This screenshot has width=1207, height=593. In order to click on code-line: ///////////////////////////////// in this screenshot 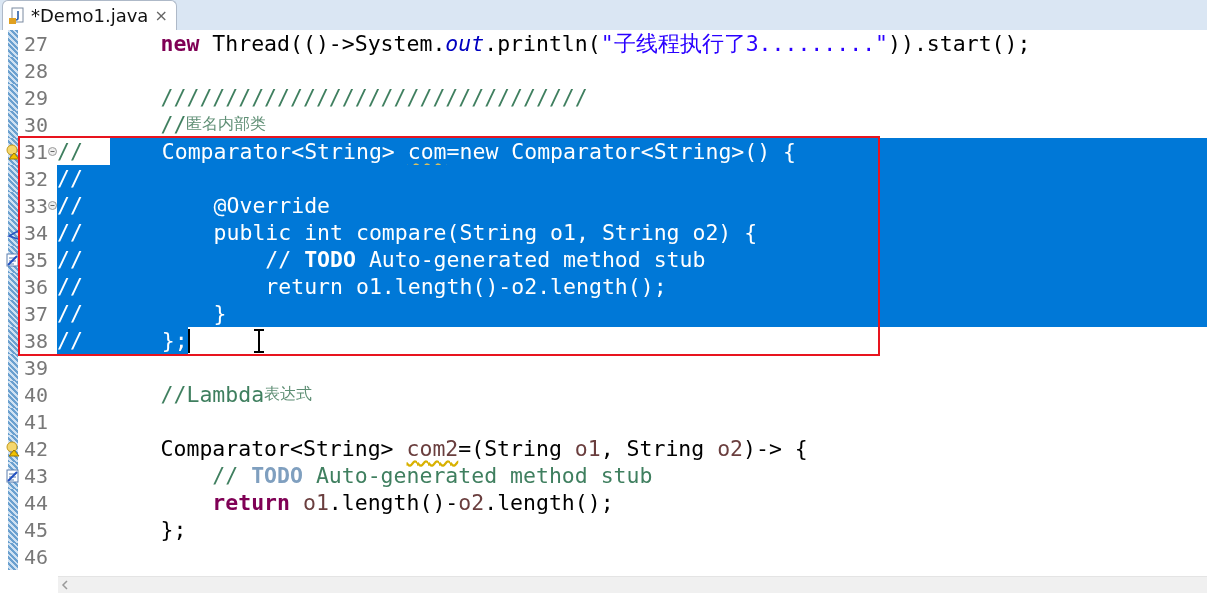, I will do `click(373, 97)`.